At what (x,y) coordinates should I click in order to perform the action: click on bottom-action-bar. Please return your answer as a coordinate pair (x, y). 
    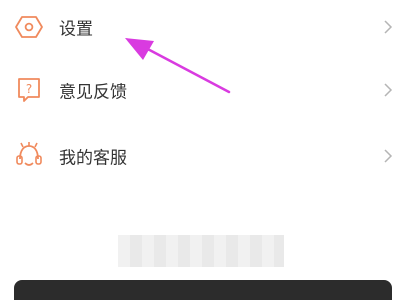
    Looking at the image, I should click on (203, 290).